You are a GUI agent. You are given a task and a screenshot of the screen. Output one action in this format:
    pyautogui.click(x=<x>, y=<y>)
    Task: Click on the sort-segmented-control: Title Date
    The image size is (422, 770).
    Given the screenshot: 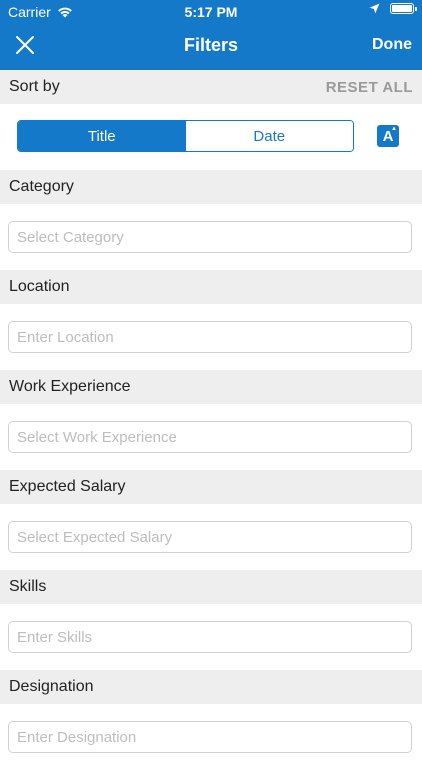 What is the action you would take?
    pyautogui.click(x=185, y=136)
    